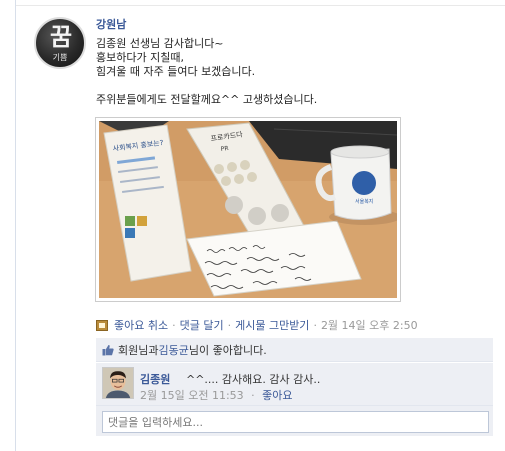  I want to click on comment-like-link: 좋아요, so click(277, 395).